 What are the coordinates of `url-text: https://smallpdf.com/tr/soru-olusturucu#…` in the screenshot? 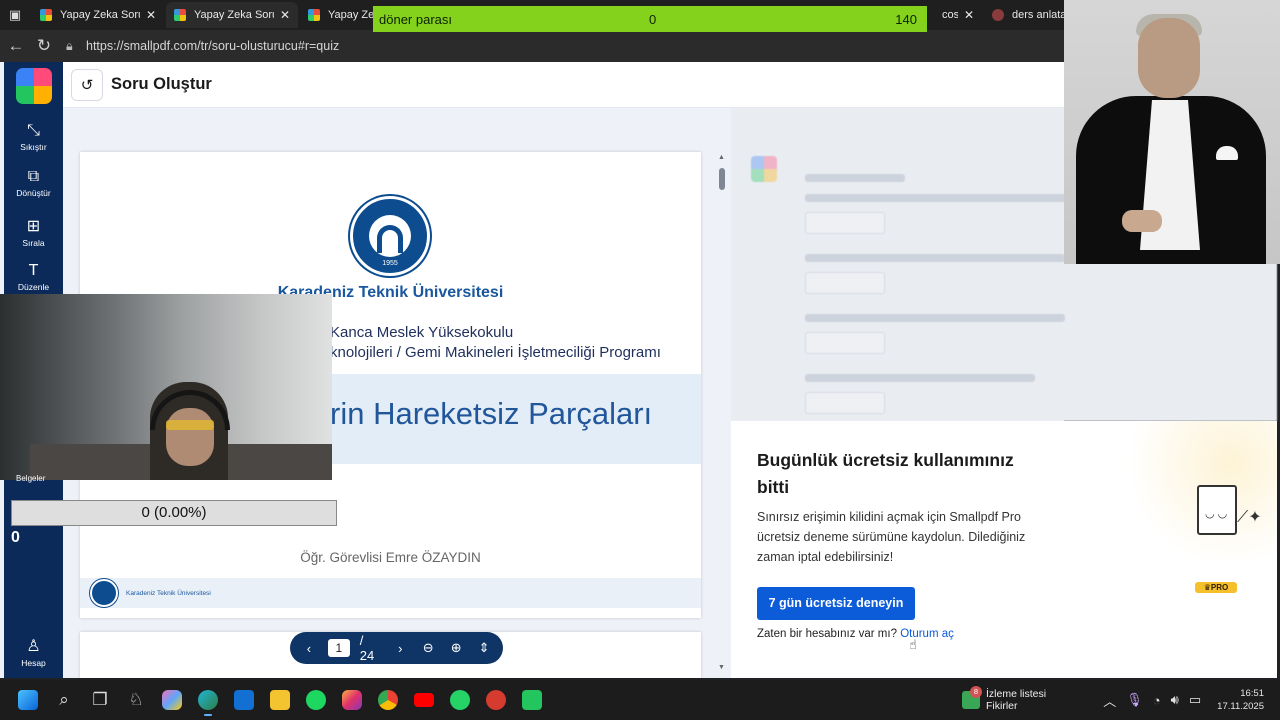 It's located at (213, 46).